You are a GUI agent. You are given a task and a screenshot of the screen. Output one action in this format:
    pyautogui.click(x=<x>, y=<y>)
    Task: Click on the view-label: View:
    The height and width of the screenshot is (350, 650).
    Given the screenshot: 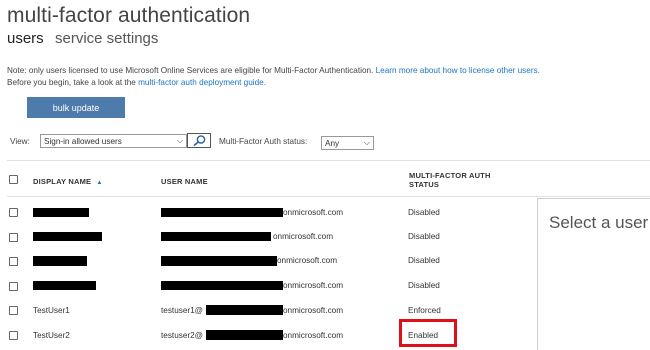 What is the action you would take?
    pyautogui.click(x=20, y=141)
    